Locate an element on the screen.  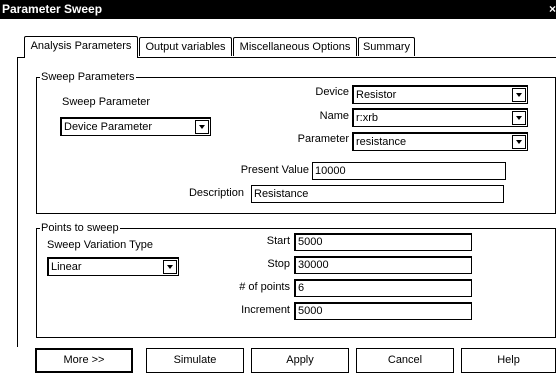
description-field: Resistance is located at coordinates (377, 194).